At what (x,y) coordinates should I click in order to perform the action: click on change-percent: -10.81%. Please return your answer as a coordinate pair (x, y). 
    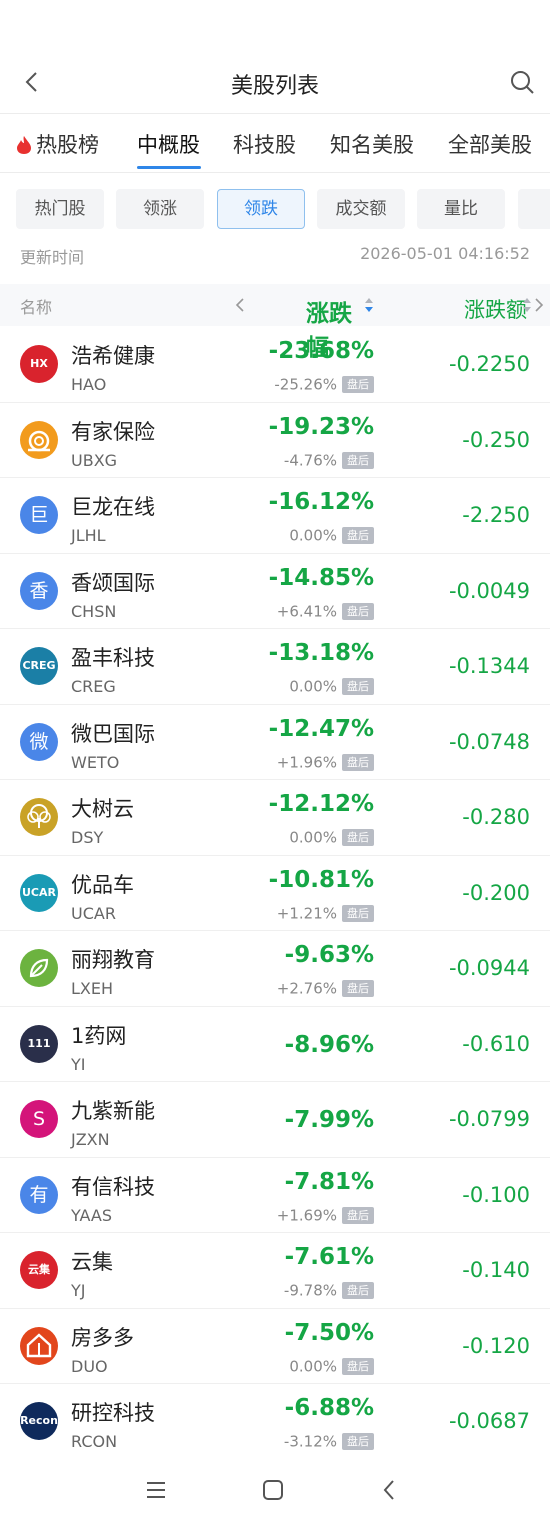
    Looking at the image, I should click on (321, 879).